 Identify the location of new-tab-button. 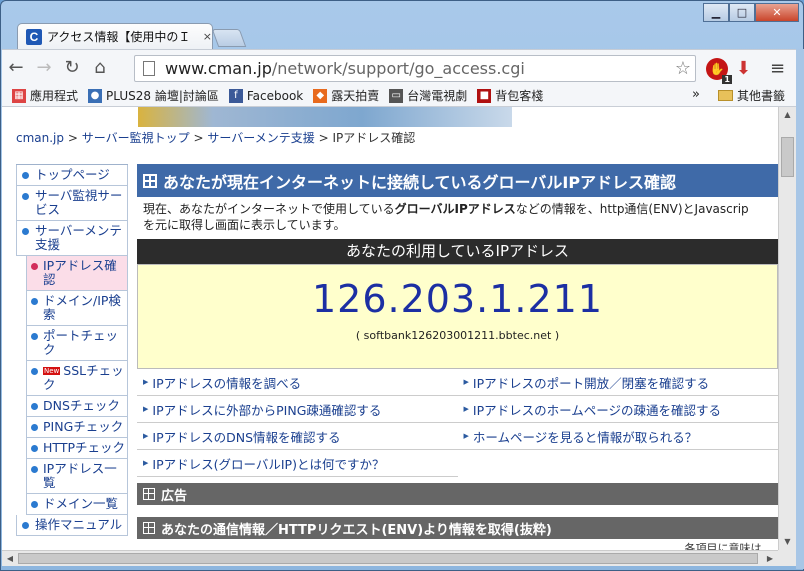
(229, 38).